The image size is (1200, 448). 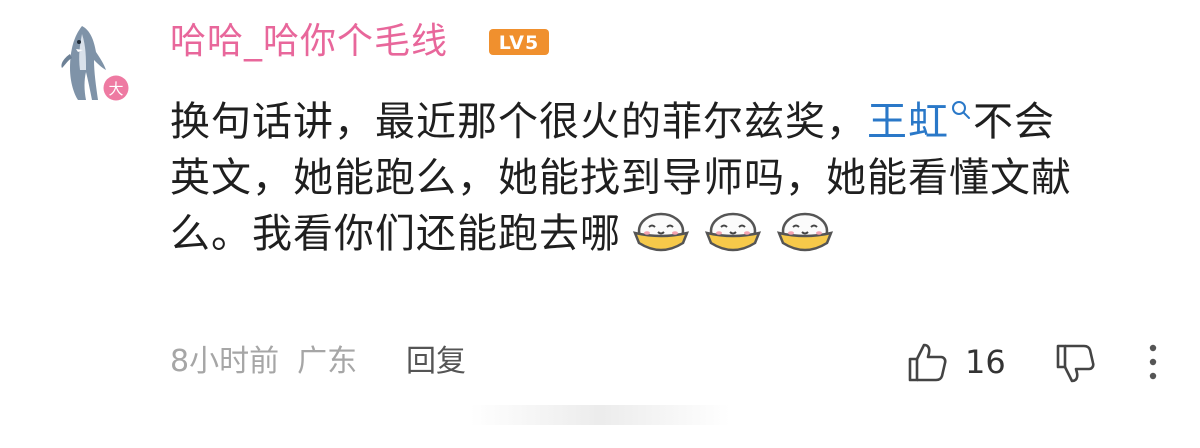 What do you see at coordinates (395, 234) in the screenshot?
I see `comment-text-segment: 么。我看你们还能跑去哪` at bounding box center [395, 234].